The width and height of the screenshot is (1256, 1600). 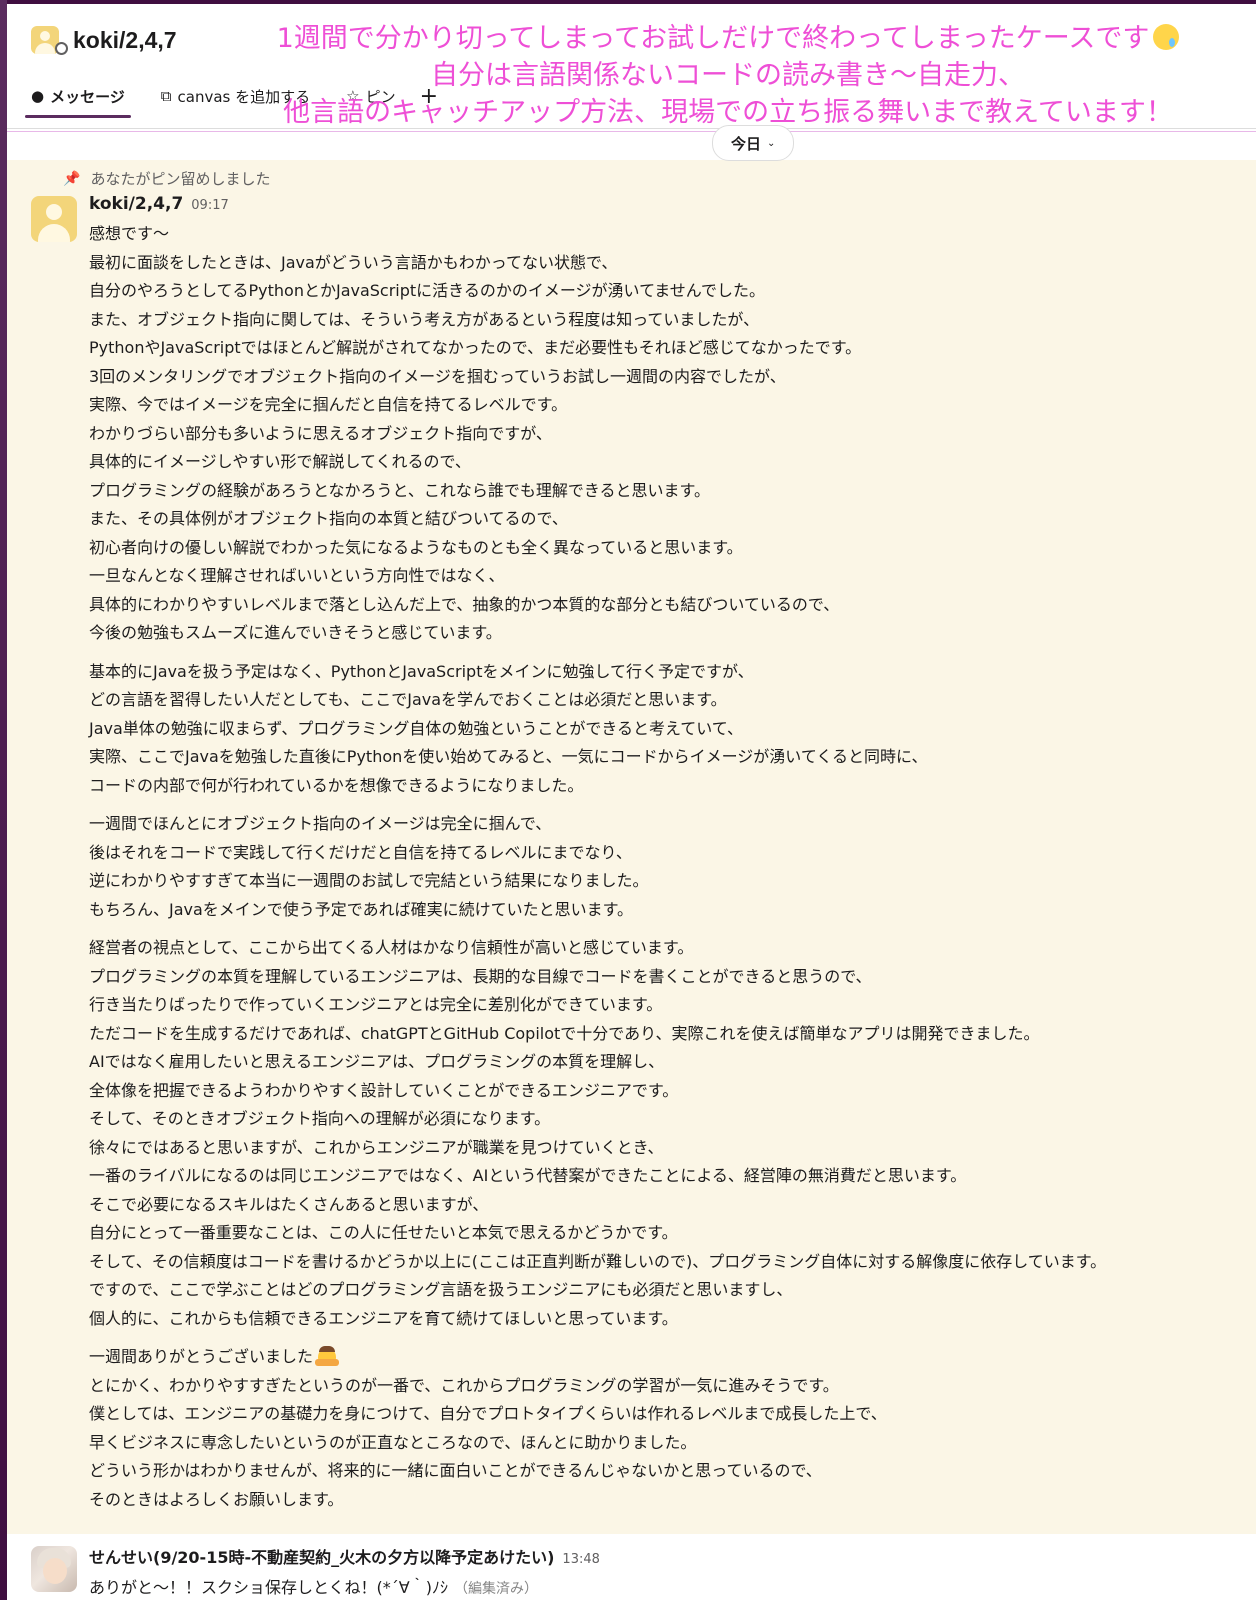 I want to click on message-bubble-icon: ●, so click(x=38, y=96).